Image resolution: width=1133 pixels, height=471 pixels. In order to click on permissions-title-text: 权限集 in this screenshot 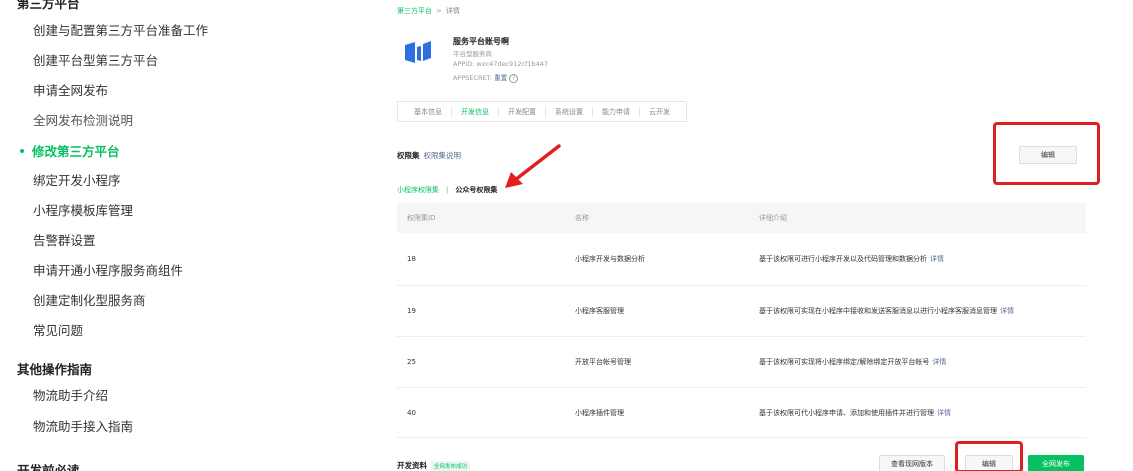, I will do `click(408, 155)`.